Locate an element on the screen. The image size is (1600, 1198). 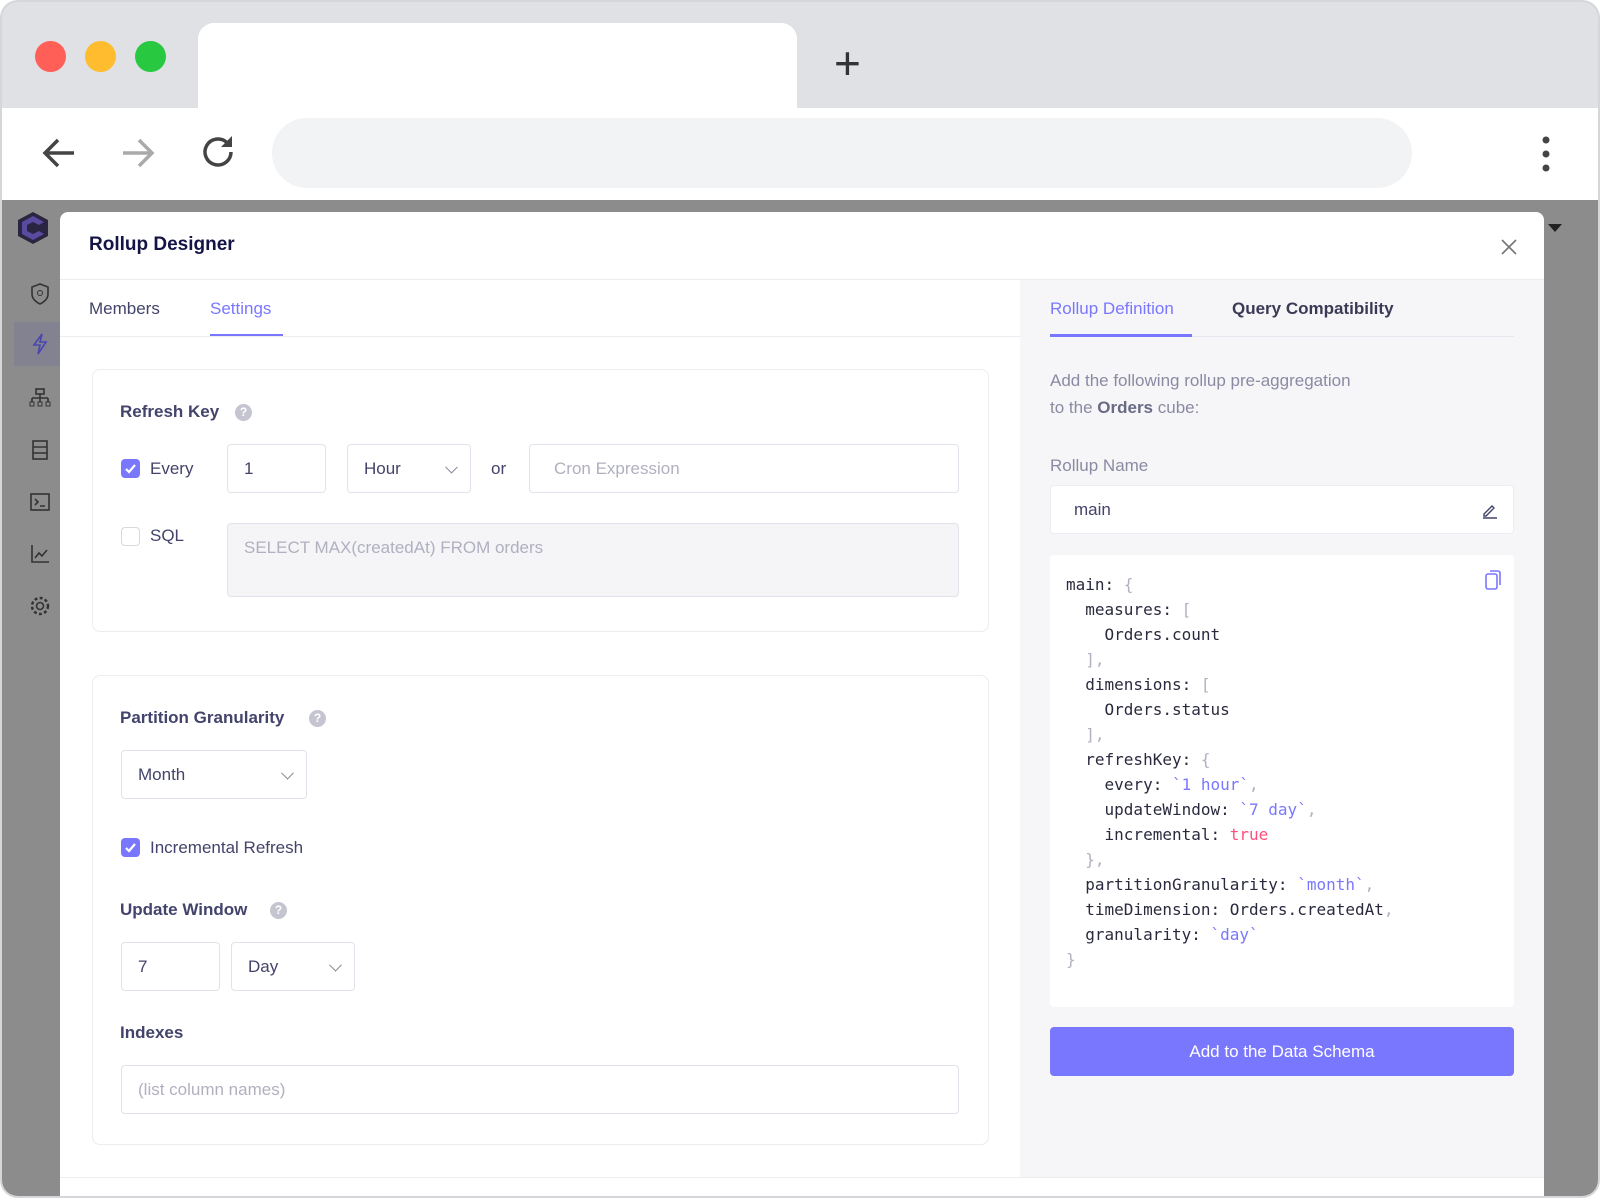
code-punct: [ is located at coordinates (1205, 684).